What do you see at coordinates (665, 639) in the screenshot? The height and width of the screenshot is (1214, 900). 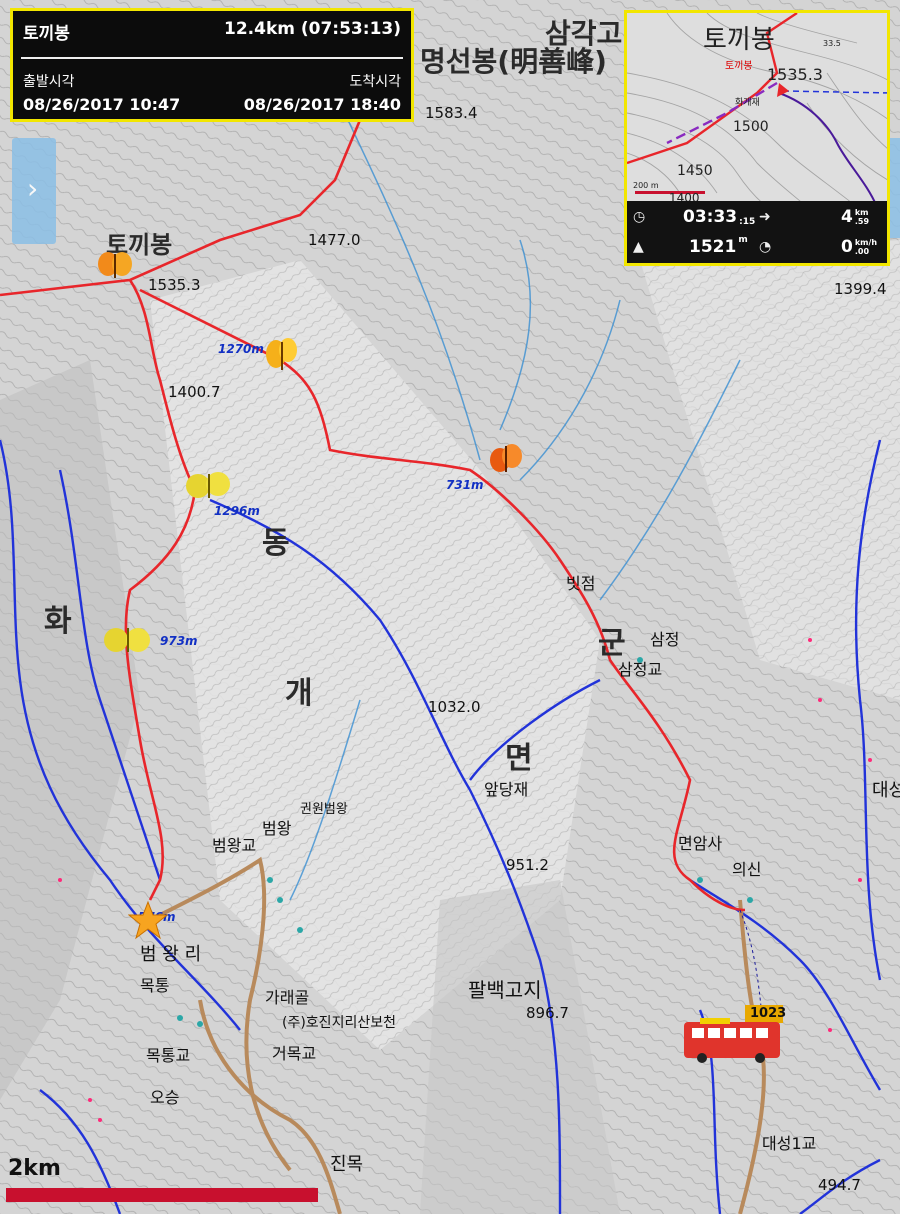 I see `place-samjeong: 삼정` at bounding box center [665, 639].